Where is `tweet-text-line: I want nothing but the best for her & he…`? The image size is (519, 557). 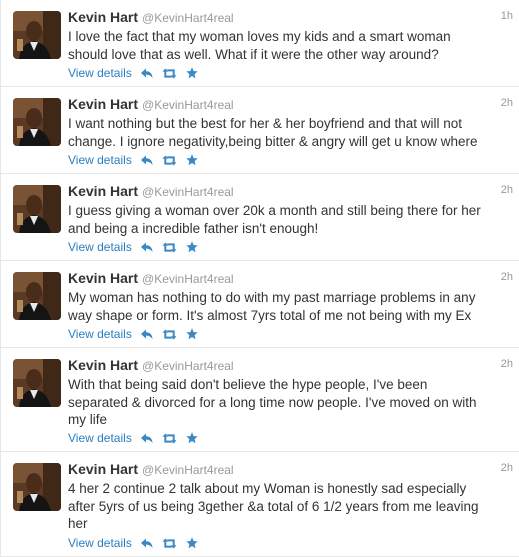
tweet-text-line: I want nothing but the best for her & he… is located at coordinates (265, 123).